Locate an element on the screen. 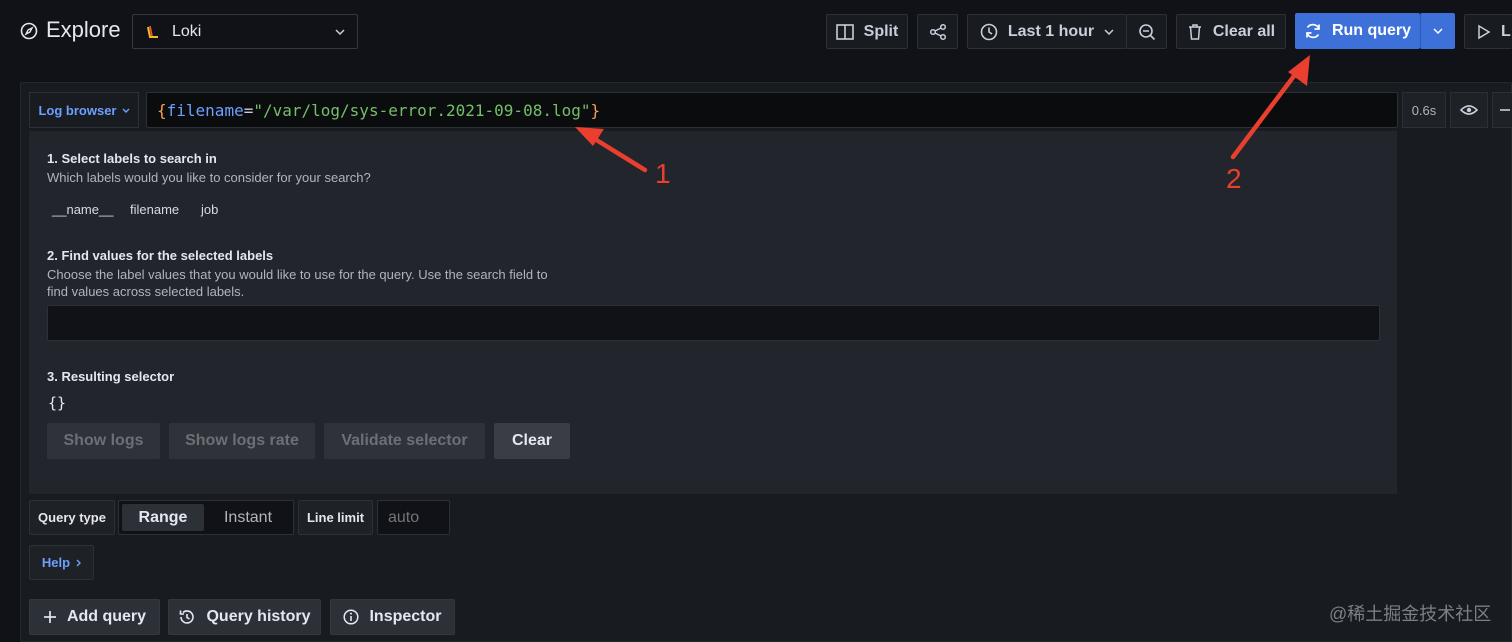 The height and width of the screenshot is (642, 1512). live-button: L is located at coordinates (1488, 31).